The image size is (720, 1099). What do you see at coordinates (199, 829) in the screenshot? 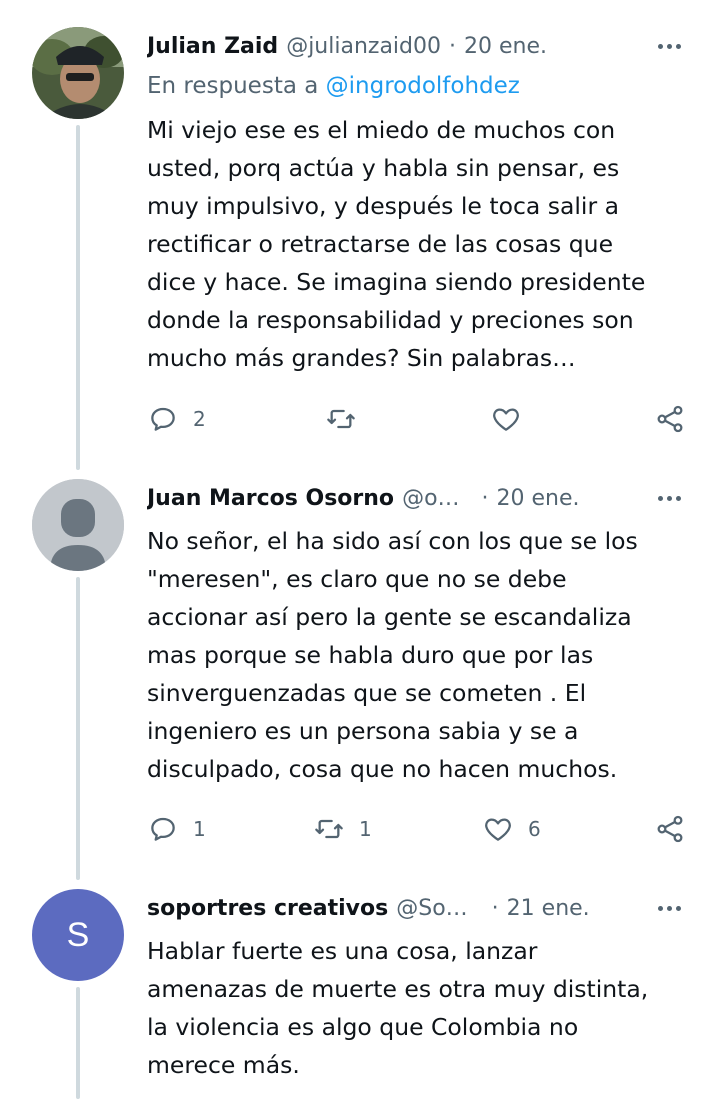
I see `reply-count: 1` at bounding box center [199, 829].